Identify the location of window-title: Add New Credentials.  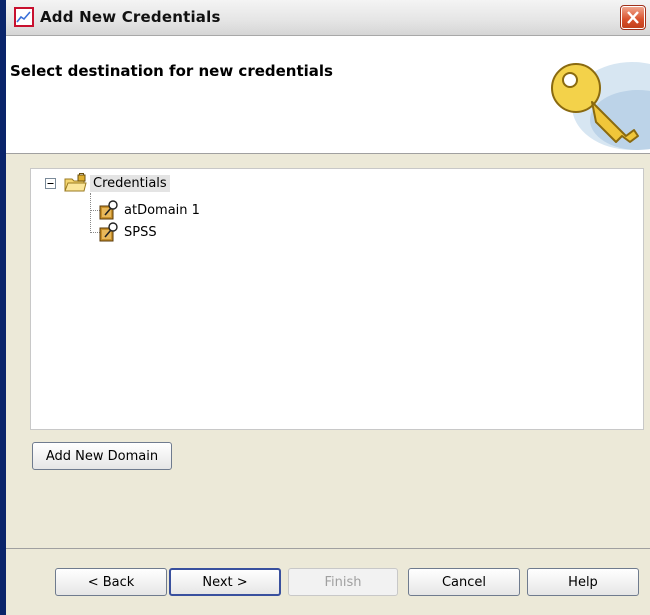
(130, 17).